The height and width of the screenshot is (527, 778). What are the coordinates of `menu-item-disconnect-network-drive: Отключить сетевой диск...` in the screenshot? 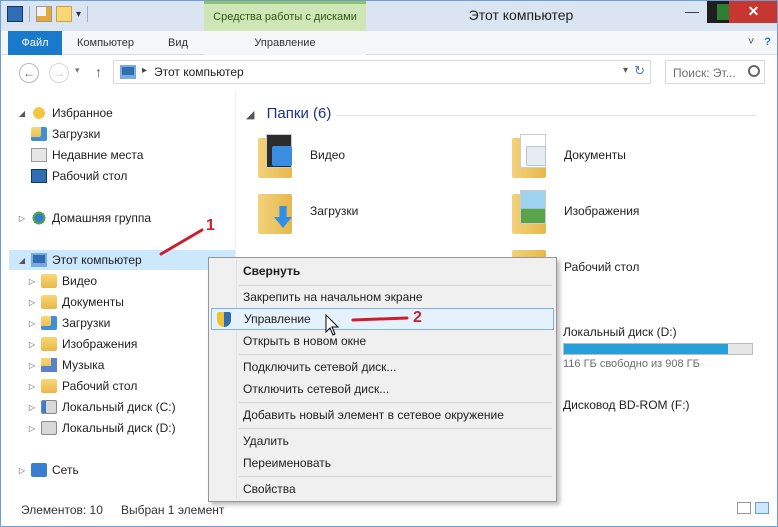 It's located at (382, 389).